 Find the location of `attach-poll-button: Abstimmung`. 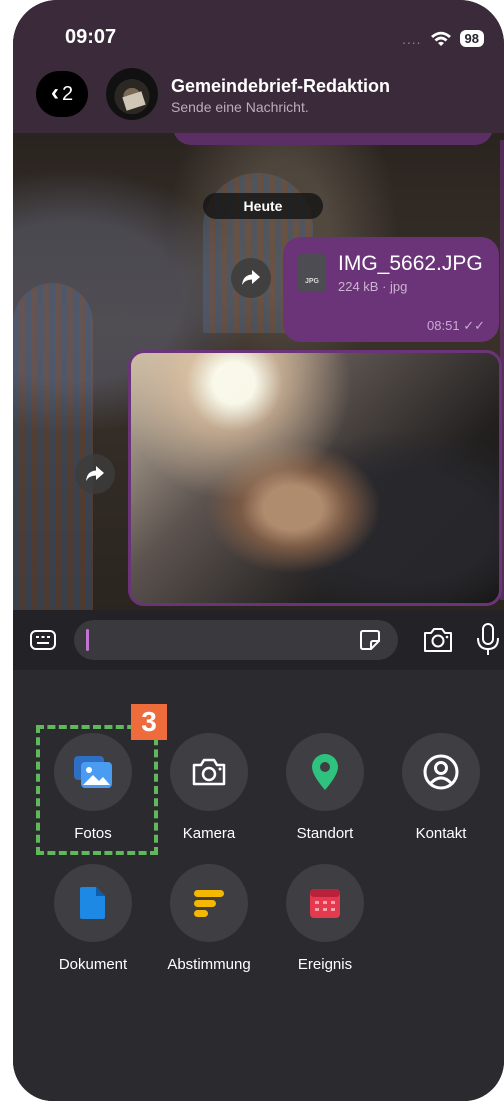

attach-poll-button: Abstimmung is located at coordinates (209, 918).